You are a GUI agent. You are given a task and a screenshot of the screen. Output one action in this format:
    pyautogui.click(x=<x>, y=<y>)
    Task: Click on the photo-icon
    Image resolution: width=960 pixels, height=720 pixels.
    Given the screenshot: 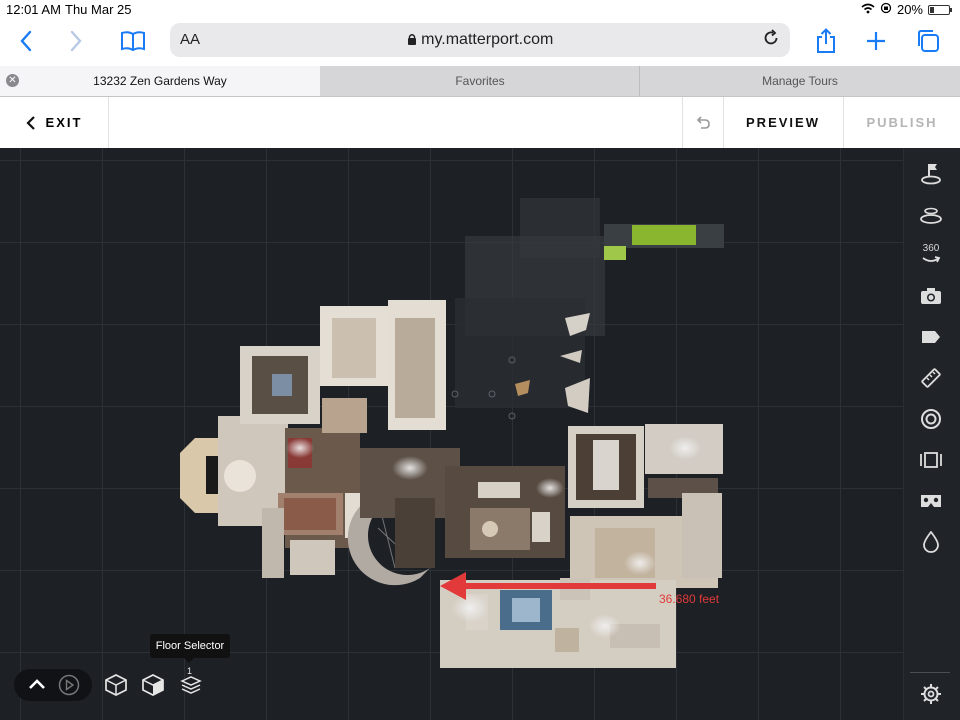 What is the action you would take?
    pyautogui.click(x=931, y=296)
    